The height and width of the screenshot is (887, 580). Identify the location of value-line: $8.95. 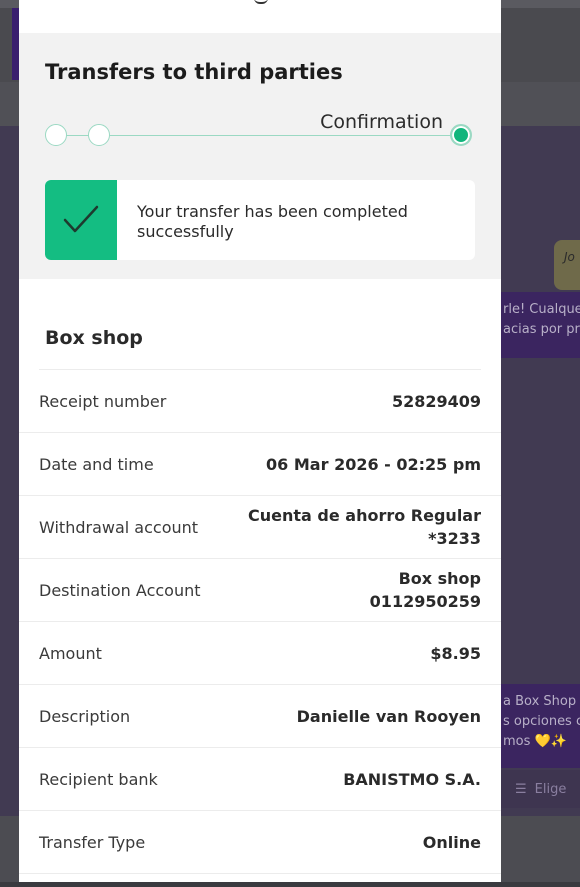
(455, 653).